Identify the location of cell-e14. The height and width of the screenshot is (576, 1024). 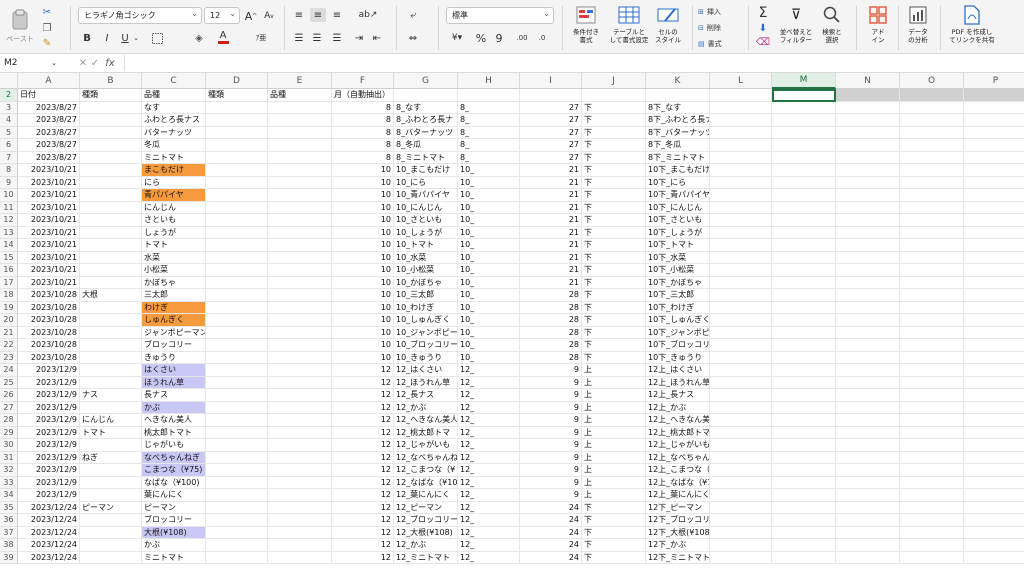
(300, 245).